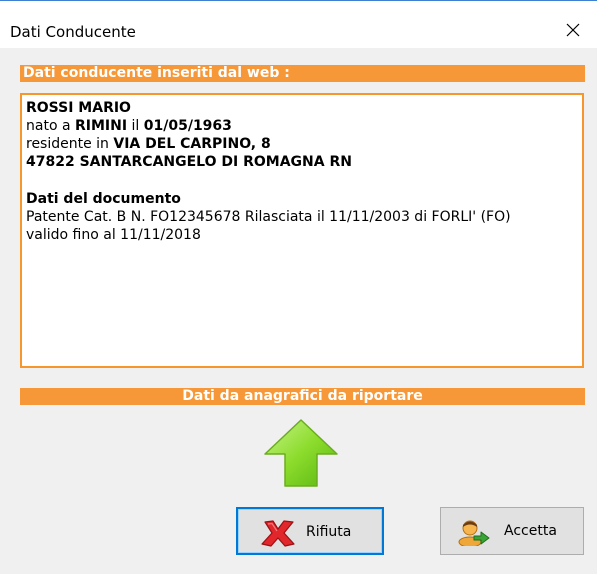 This screenshot has height=574, width=597. Describe the element at coordinates (474, 533) in the screenshot. I see `user-accept-icon` at that location.